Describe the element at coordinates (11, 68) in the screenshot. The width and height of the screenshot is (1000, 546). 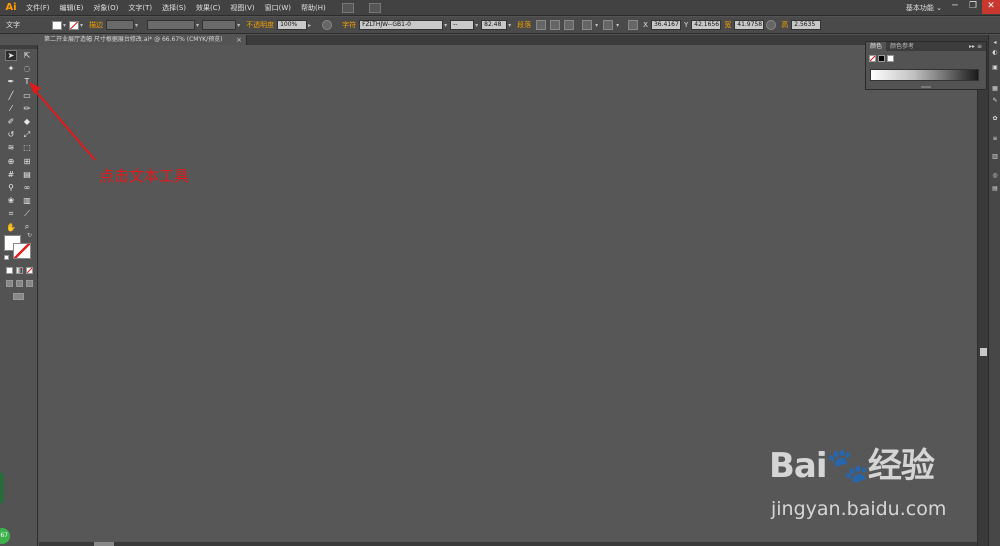
I see `magic-wand-tool-icon: ✦` at that location.